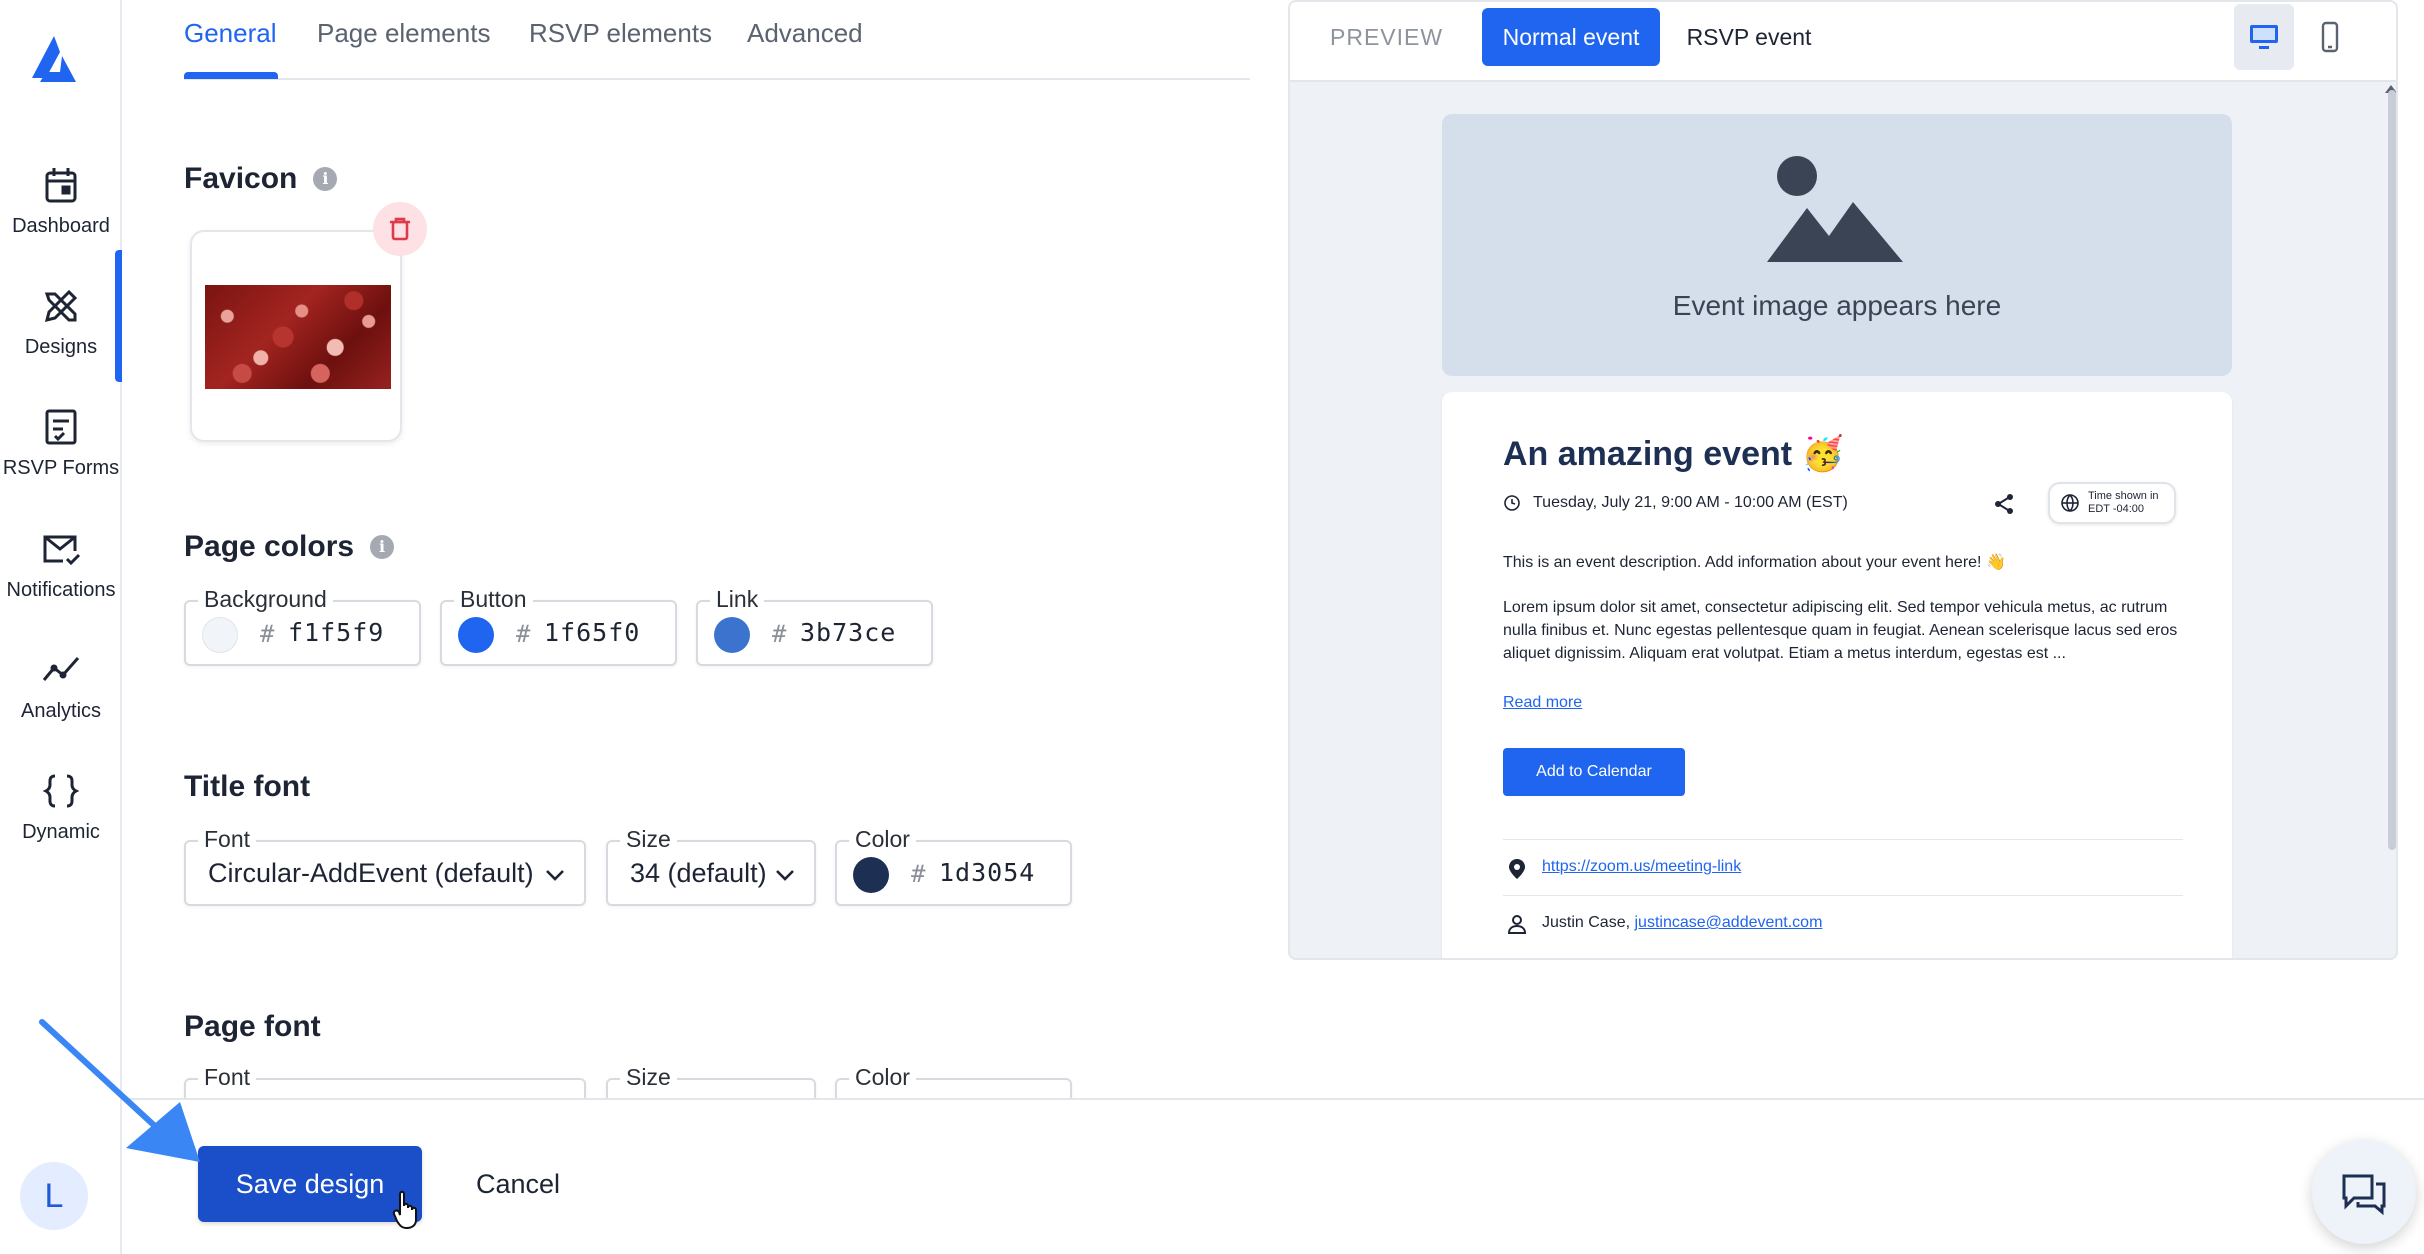 The width and height of the screenshot is (2424, 1254). I want to click on addevent-logo, so click(54, 60).